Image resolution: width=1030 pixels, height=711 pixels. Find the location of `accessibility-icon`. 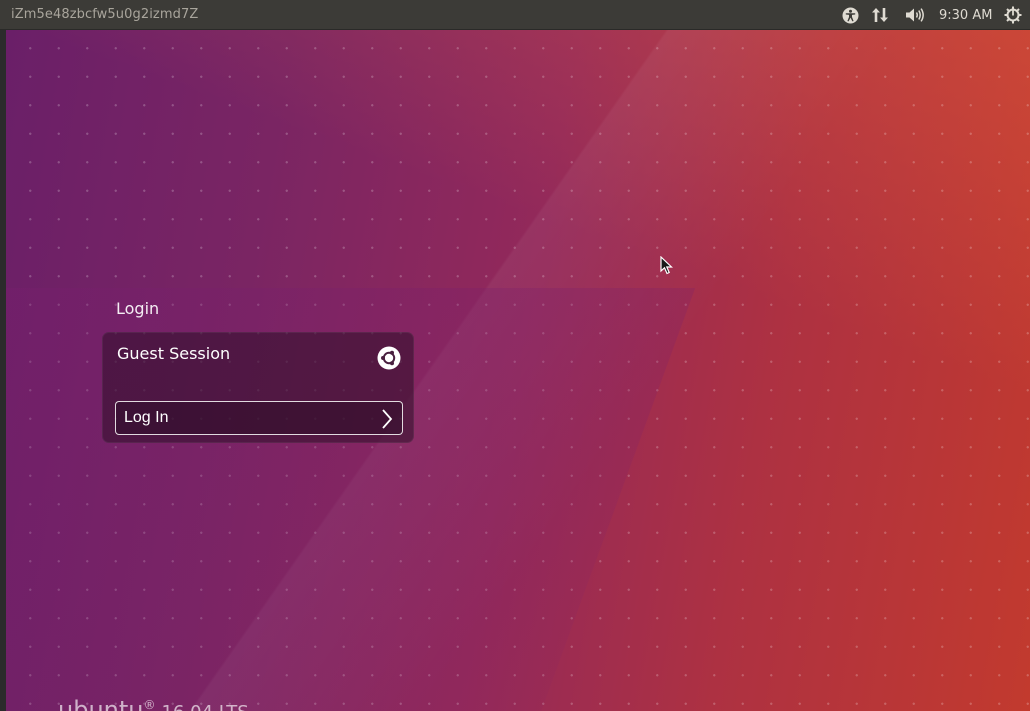

accessibility-icon is located at coordinates (850, 15).